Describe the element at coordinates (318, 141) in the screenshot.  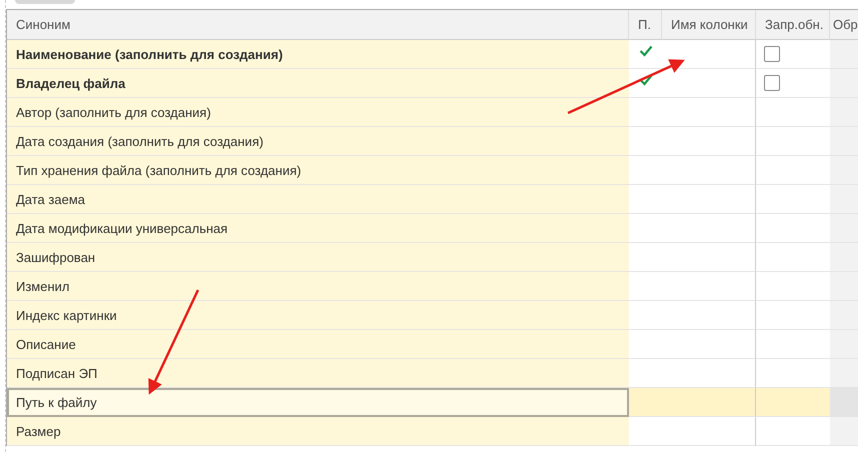
I see `table-cell: Дата создания (заполнить для создания)` at that location.